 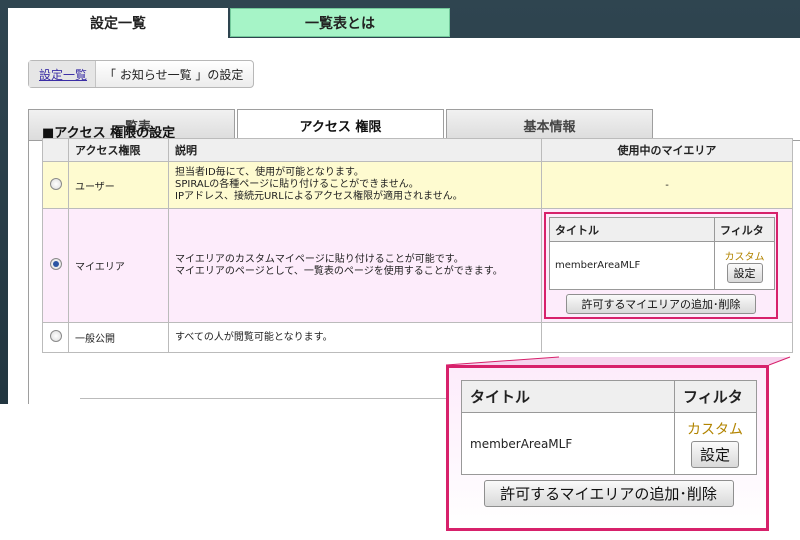 What do you see at coordinates (608, 493) in the screenshot?
I see `zoom-add-remove-myarea-button: 許可するマイエリアの追加･削除` at bounding box center [608, 493].